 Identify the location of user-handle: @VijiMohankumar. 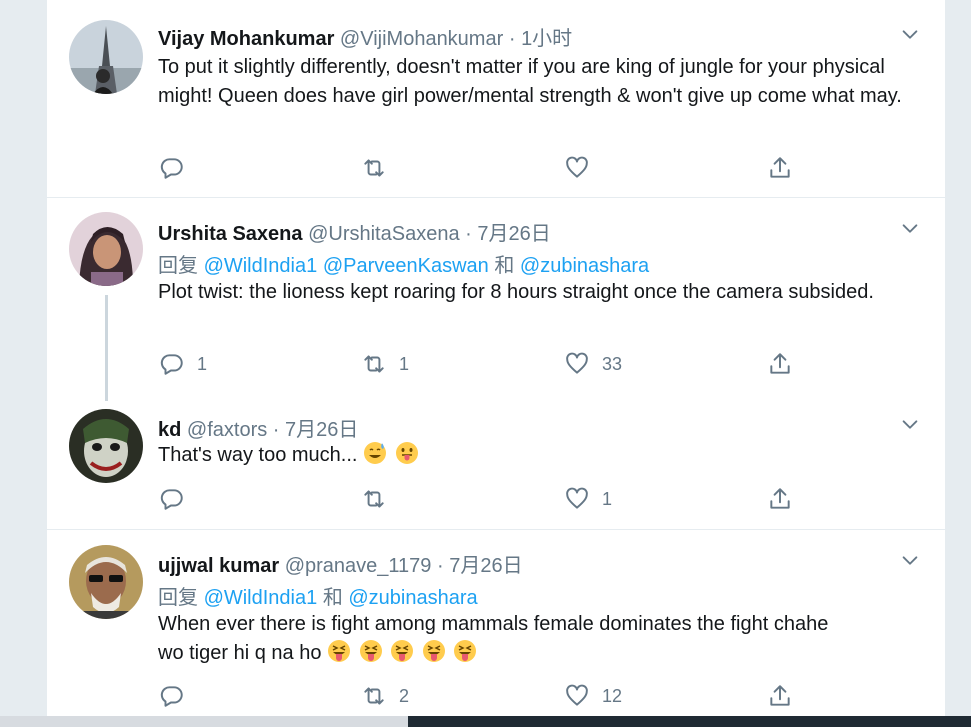
(421, 39).